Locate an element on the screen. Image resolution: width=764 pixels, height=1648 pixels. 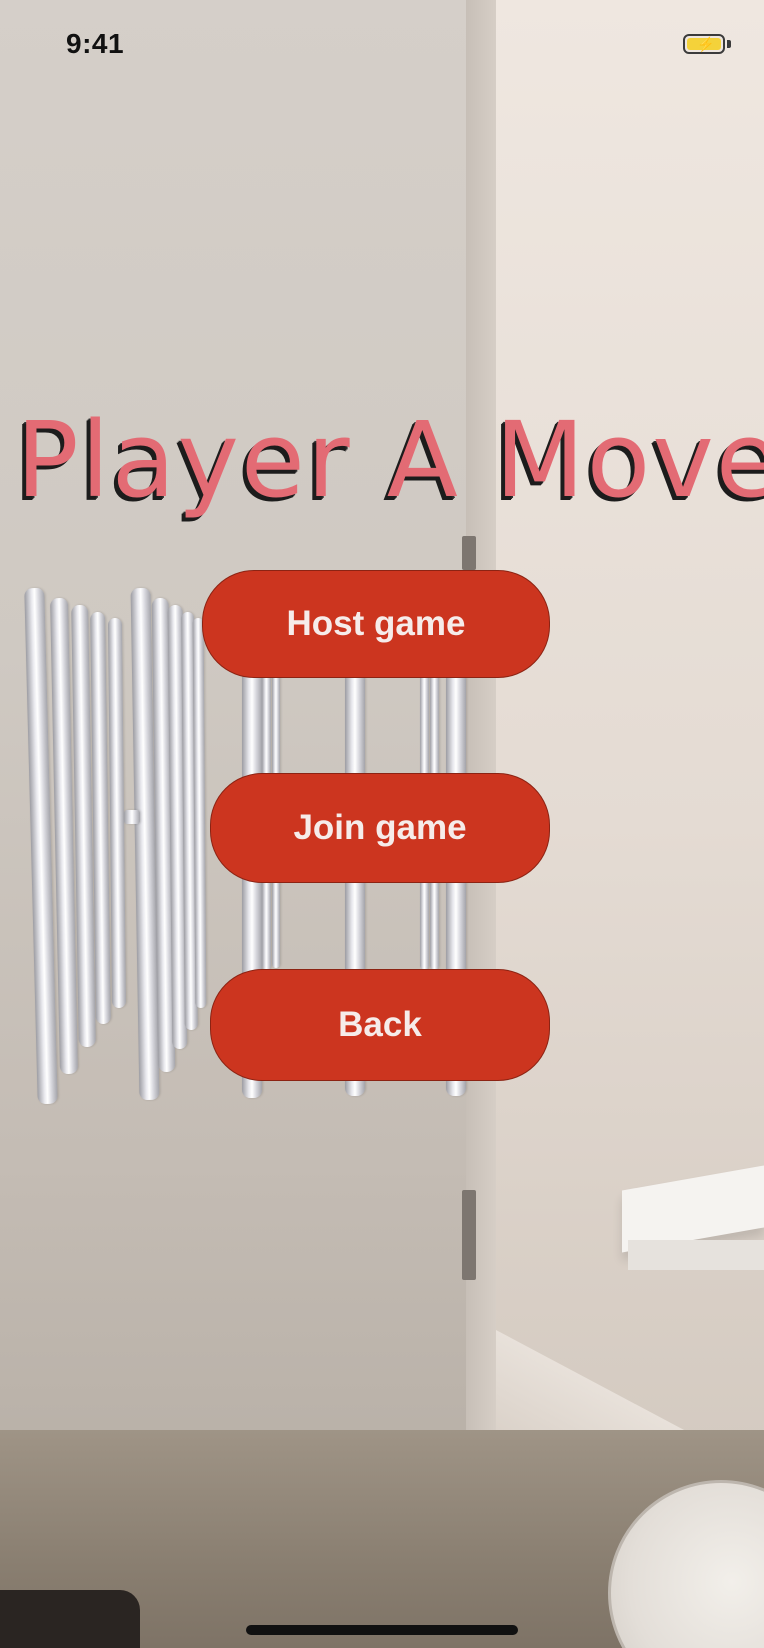
charging-bolt-icon: ⚡ is located at coordinates (706, 44).